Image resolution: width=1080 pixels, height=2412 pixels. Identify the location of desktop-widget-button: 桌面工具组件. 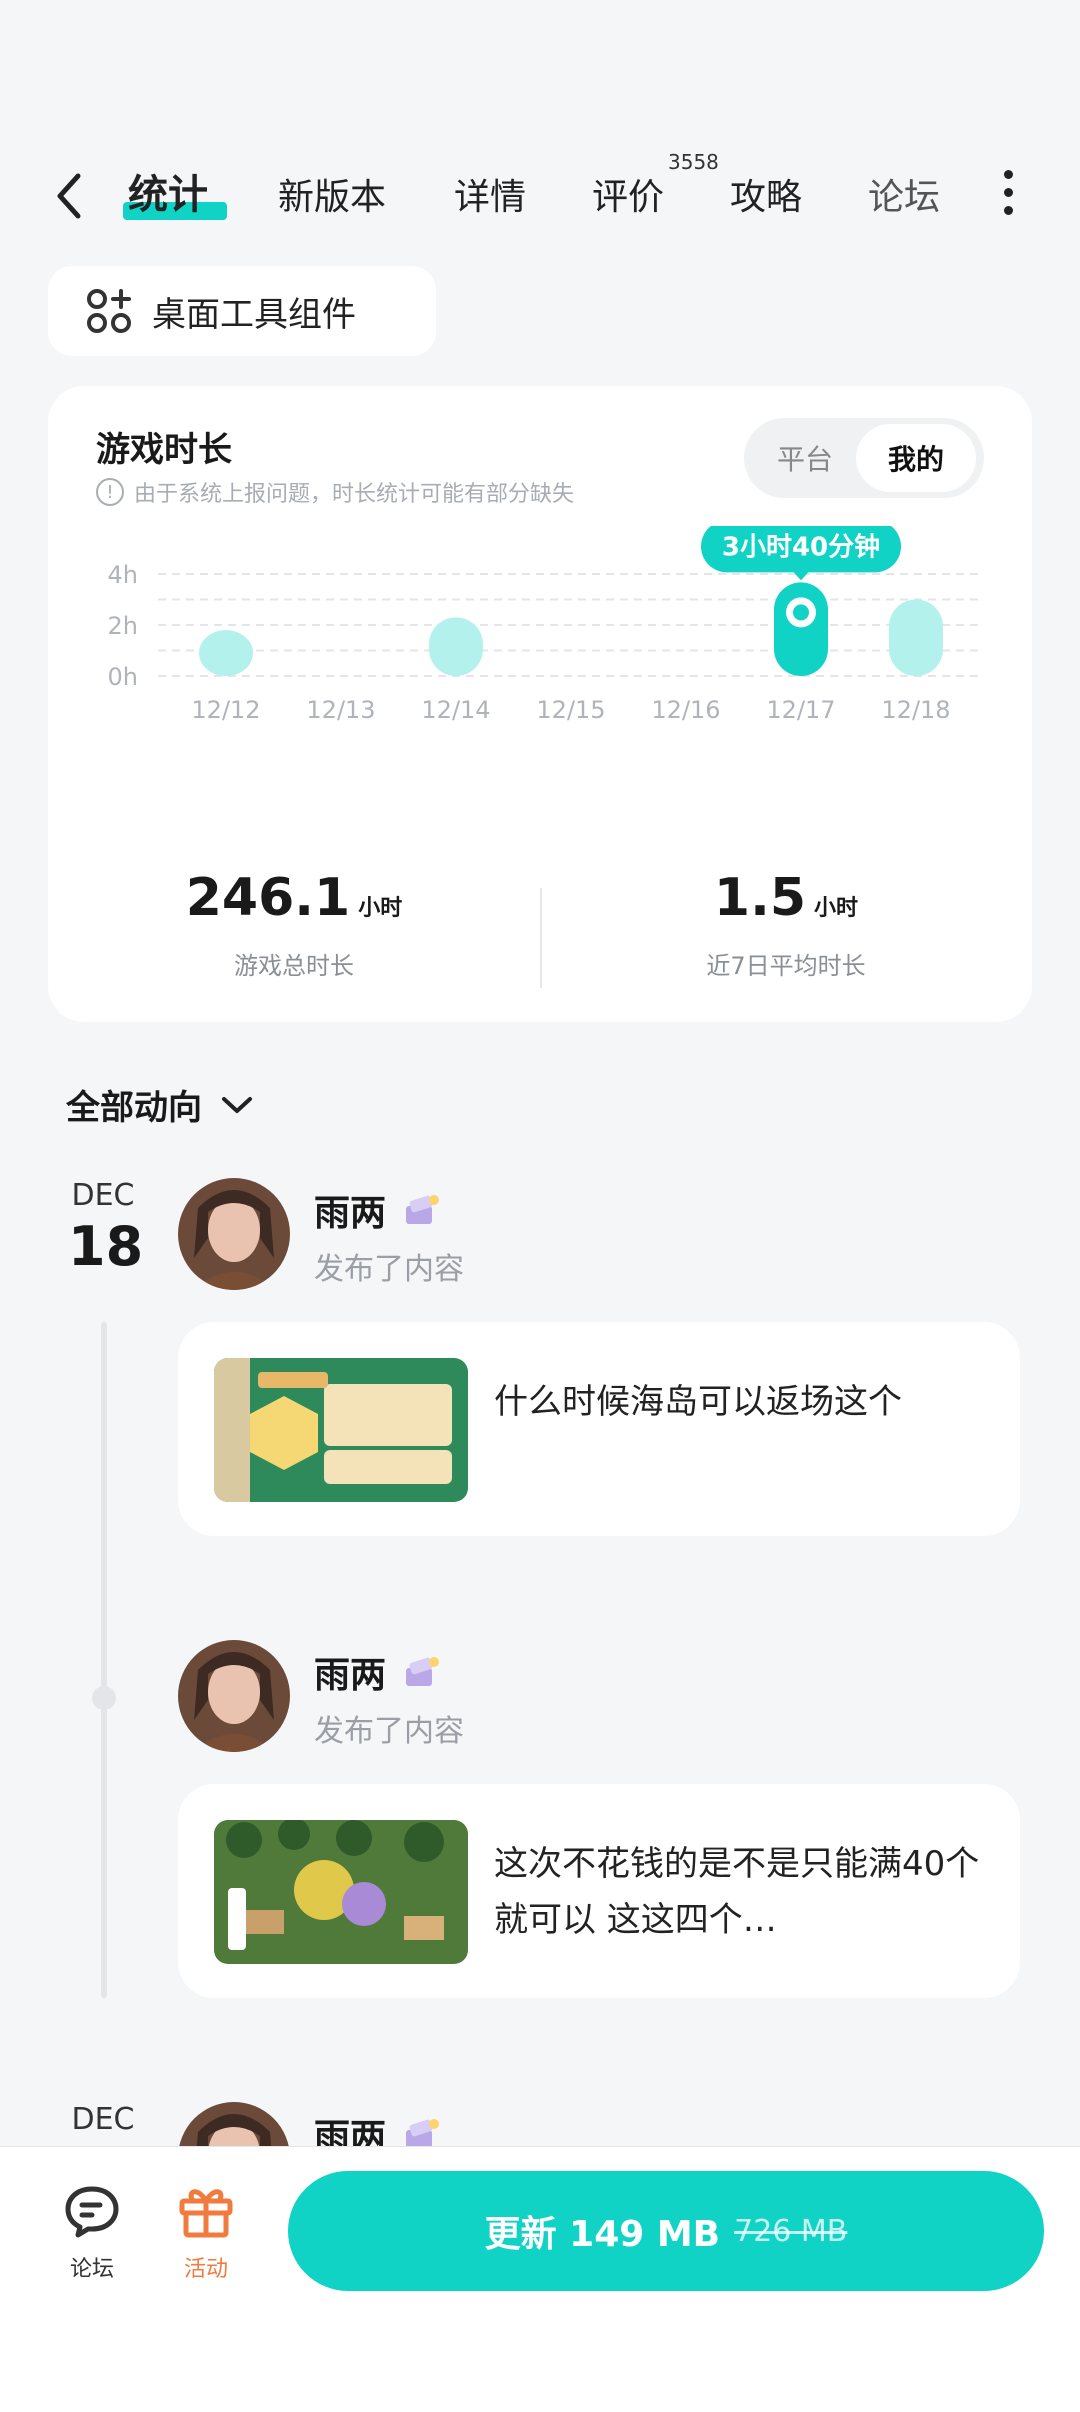
(242, 311).